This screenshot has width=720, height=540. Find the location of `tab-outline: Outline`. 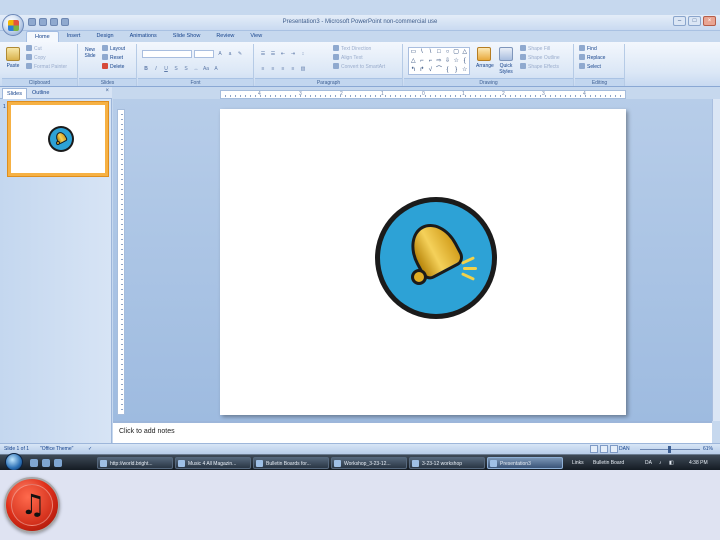

tab-outline: Outline is located at coordinates (40, 93).